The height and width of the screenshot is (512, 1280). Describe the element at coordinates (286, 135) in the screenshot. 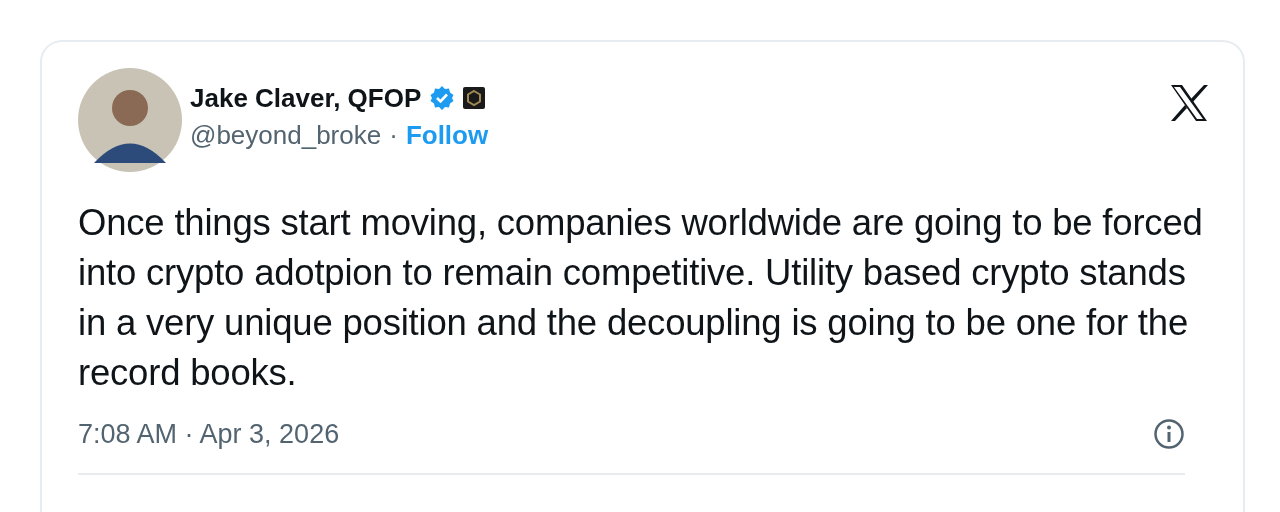

I see `author-handle: @beyond_broke` at that location.